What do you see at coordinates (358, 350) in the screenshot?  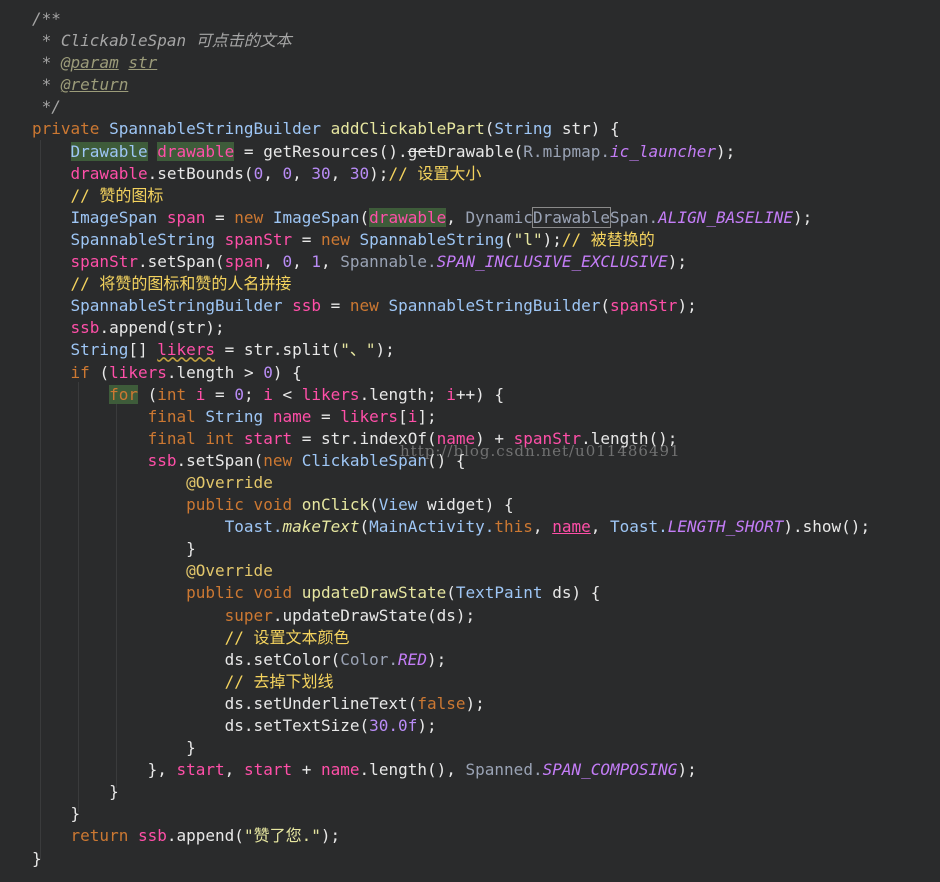 I see `code-token: "、"` at bounding box center [358, 350].